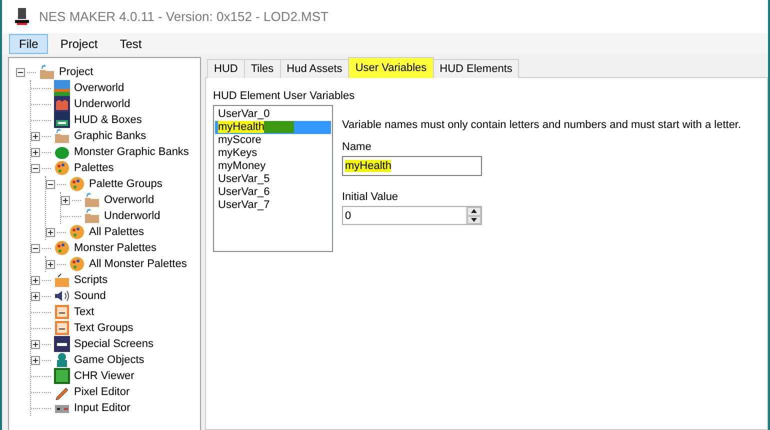 This screenshot has height=430, width=770. Describe the element at coordinates (273, 192) in the screenshot. I see `list-item: UserVar_6` at that location.